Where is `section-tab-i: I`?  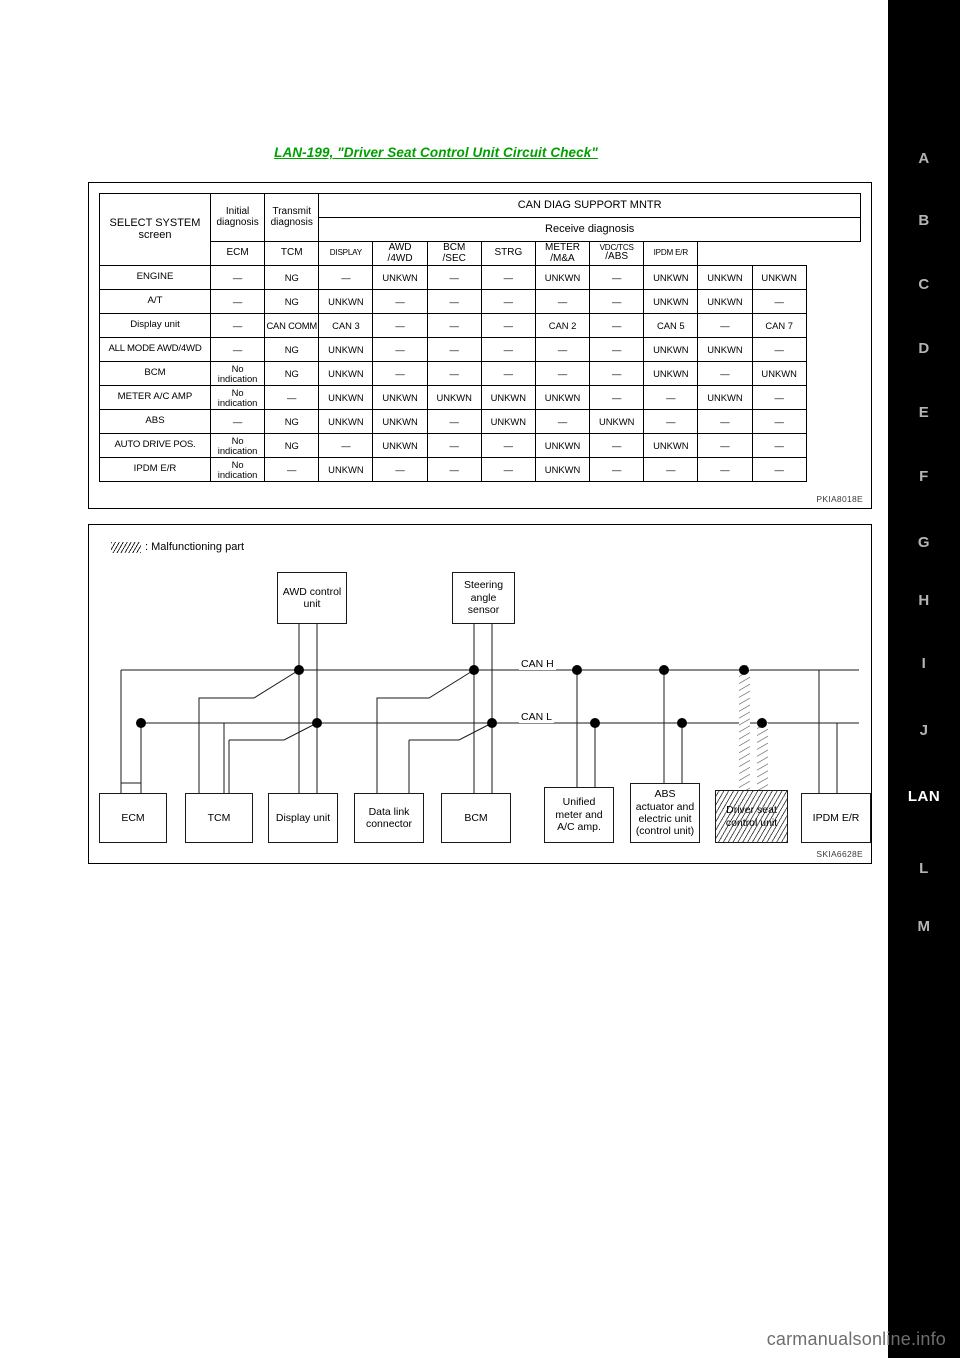
section-tab-i: I is located at coordinates (924, 663).